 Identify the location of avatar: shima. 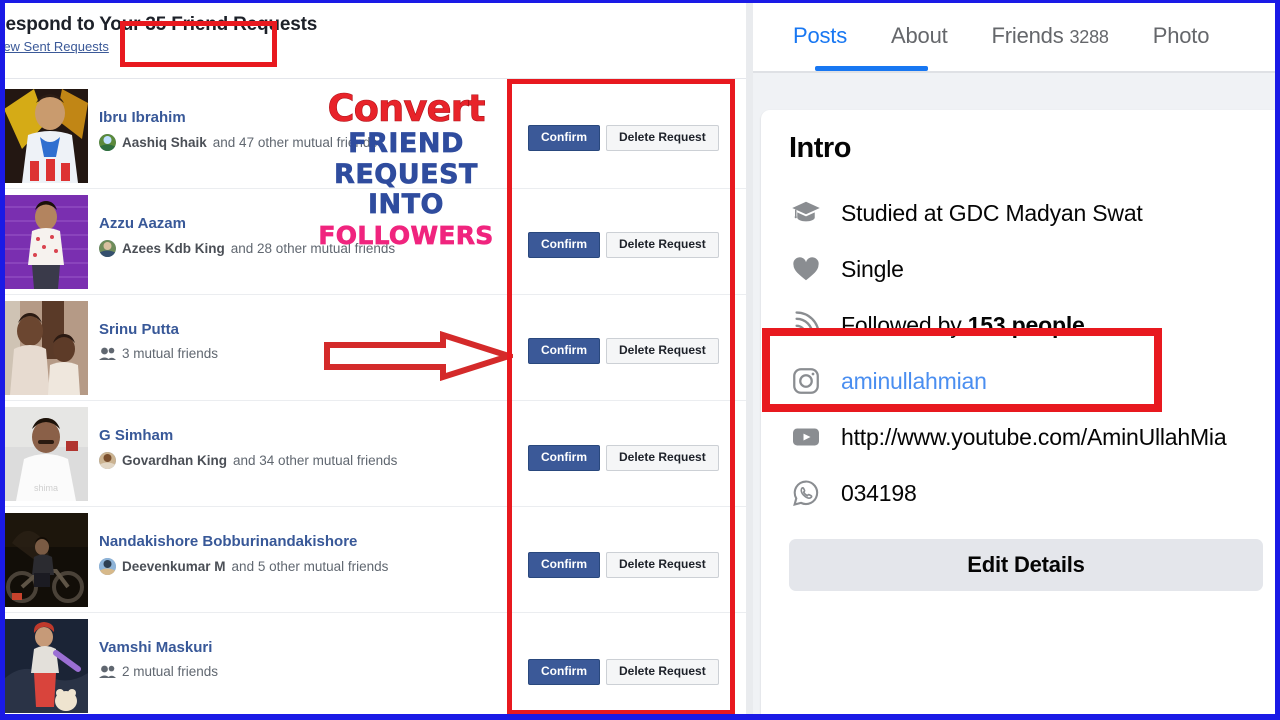
(46, 454).